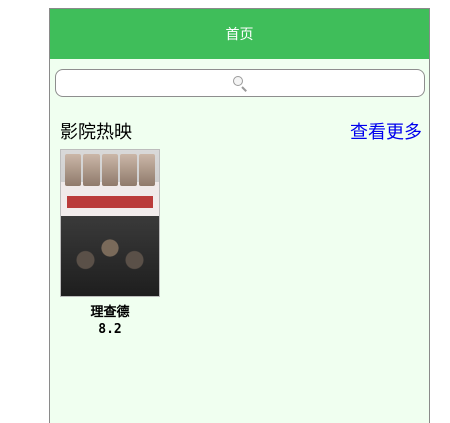  I want to click on movie-card: 理查德 8.2, so click(110, 243).